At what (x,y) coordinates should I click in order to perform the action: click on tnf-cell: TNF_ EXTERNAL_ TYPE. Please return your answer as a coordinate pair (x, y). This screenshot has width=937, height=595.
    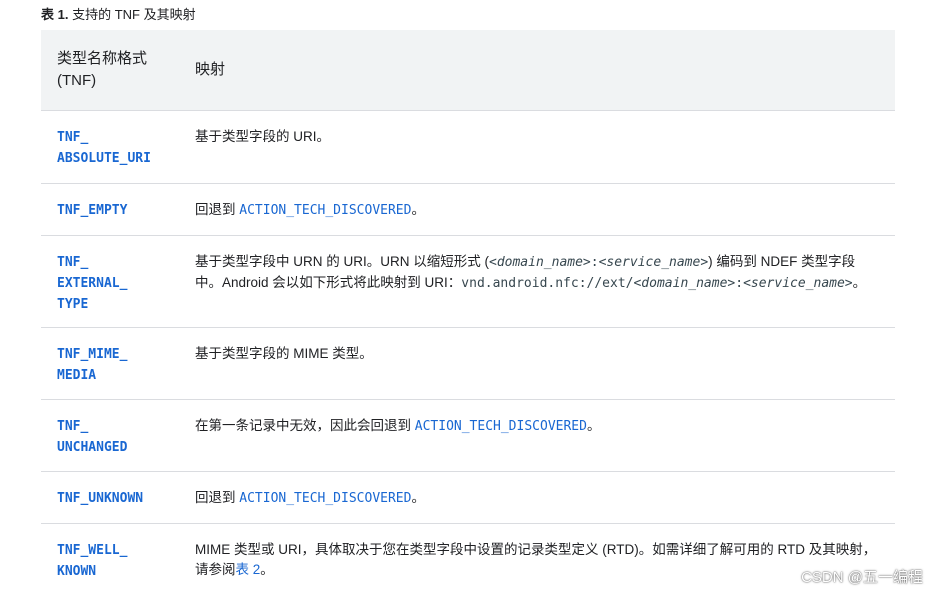
    Looking at the image, I should click on (110, 281).